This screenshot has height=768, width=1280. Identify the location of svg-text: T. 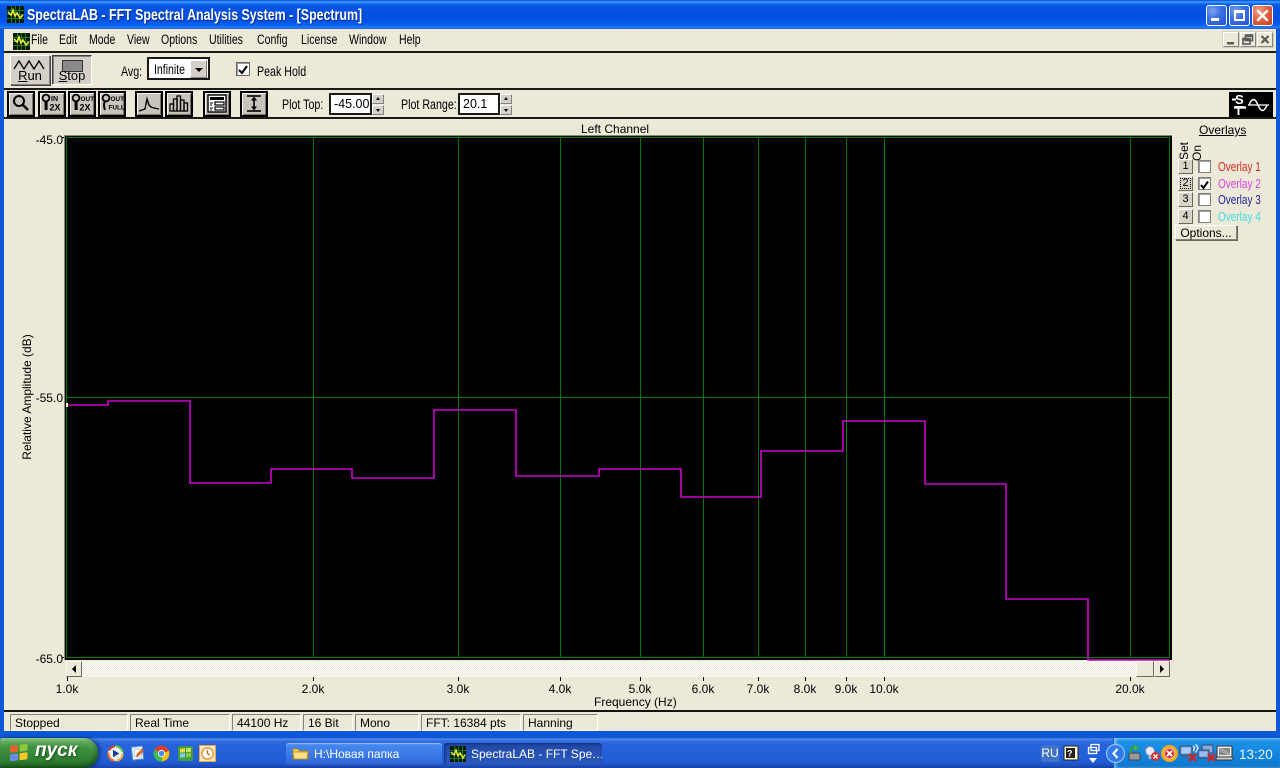
(1239, 110).